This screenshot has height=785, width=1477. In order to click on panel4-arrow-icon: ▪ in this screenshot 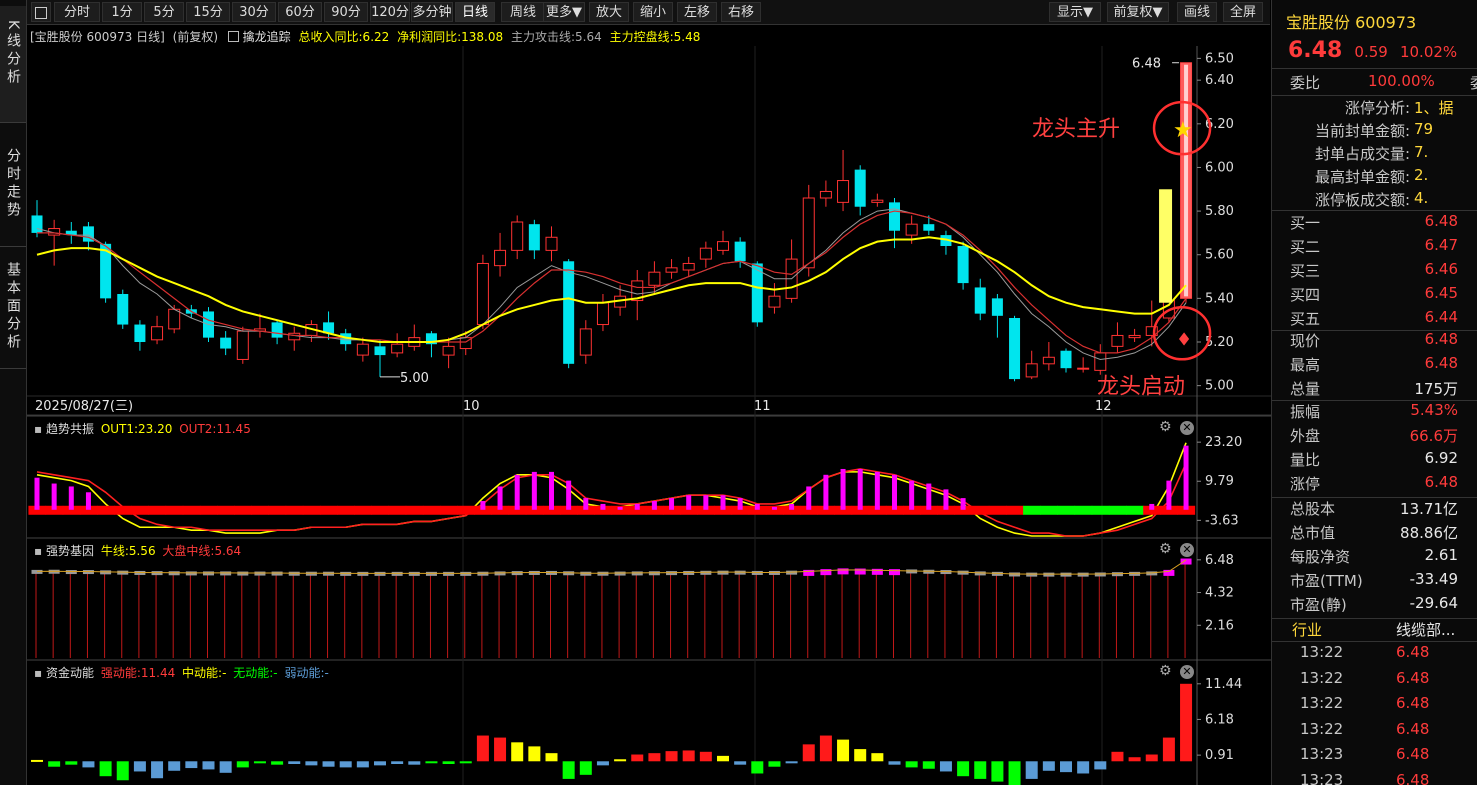, I will do `click(38, 673)`.